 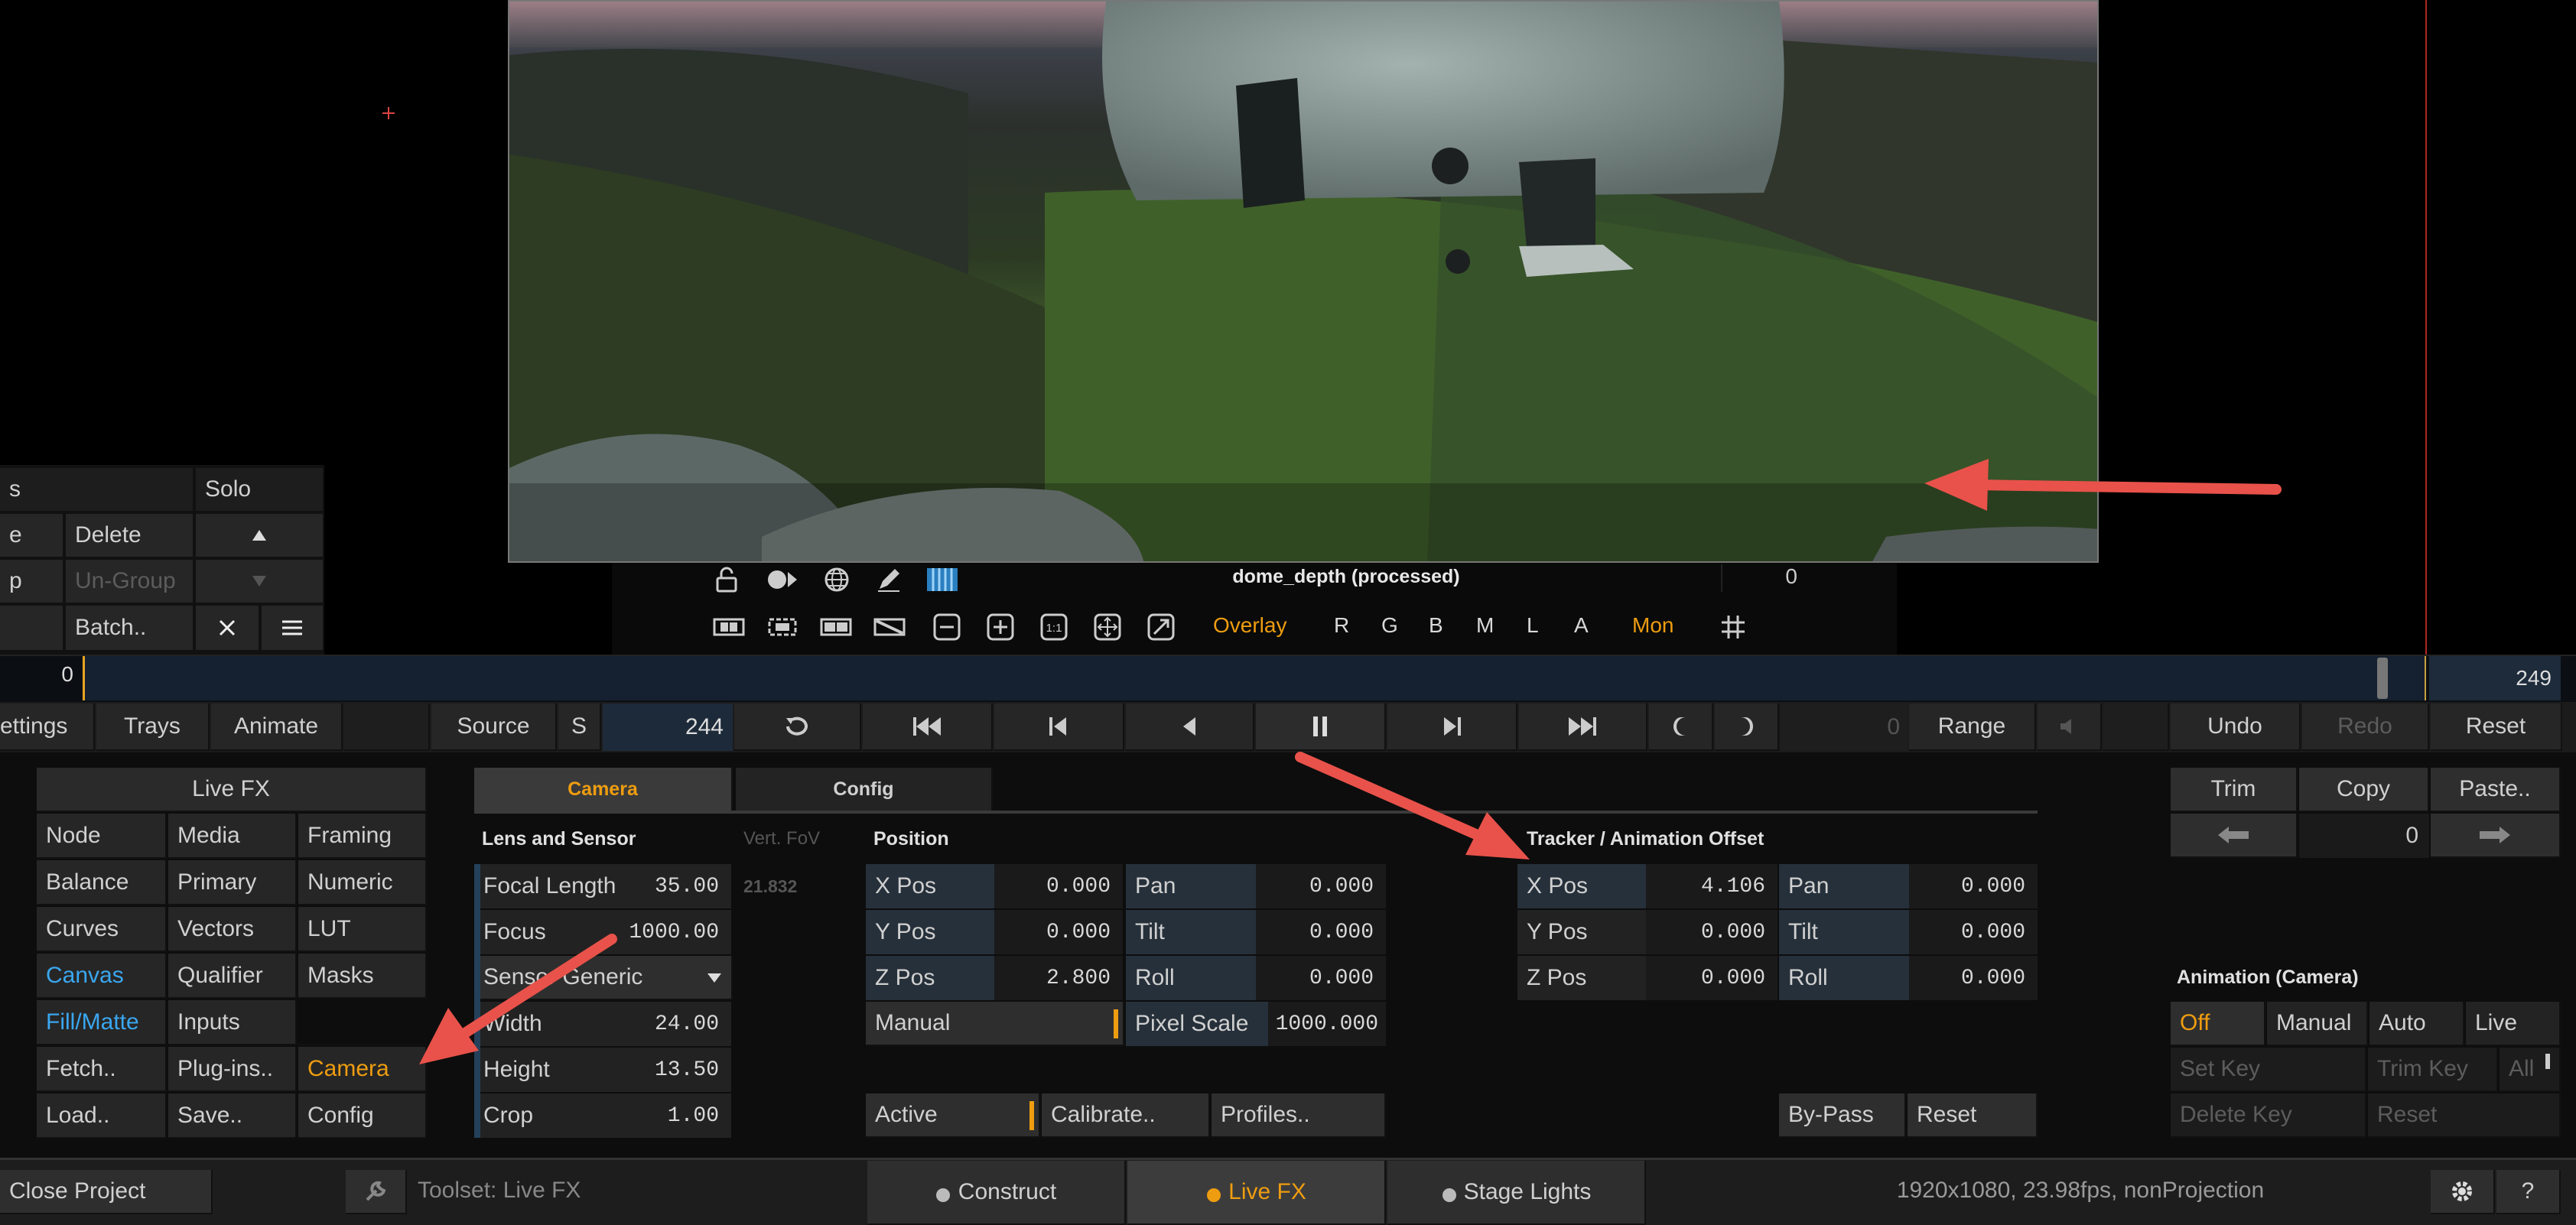 I want to click on split-view-icon, so click(x=836, y=627).